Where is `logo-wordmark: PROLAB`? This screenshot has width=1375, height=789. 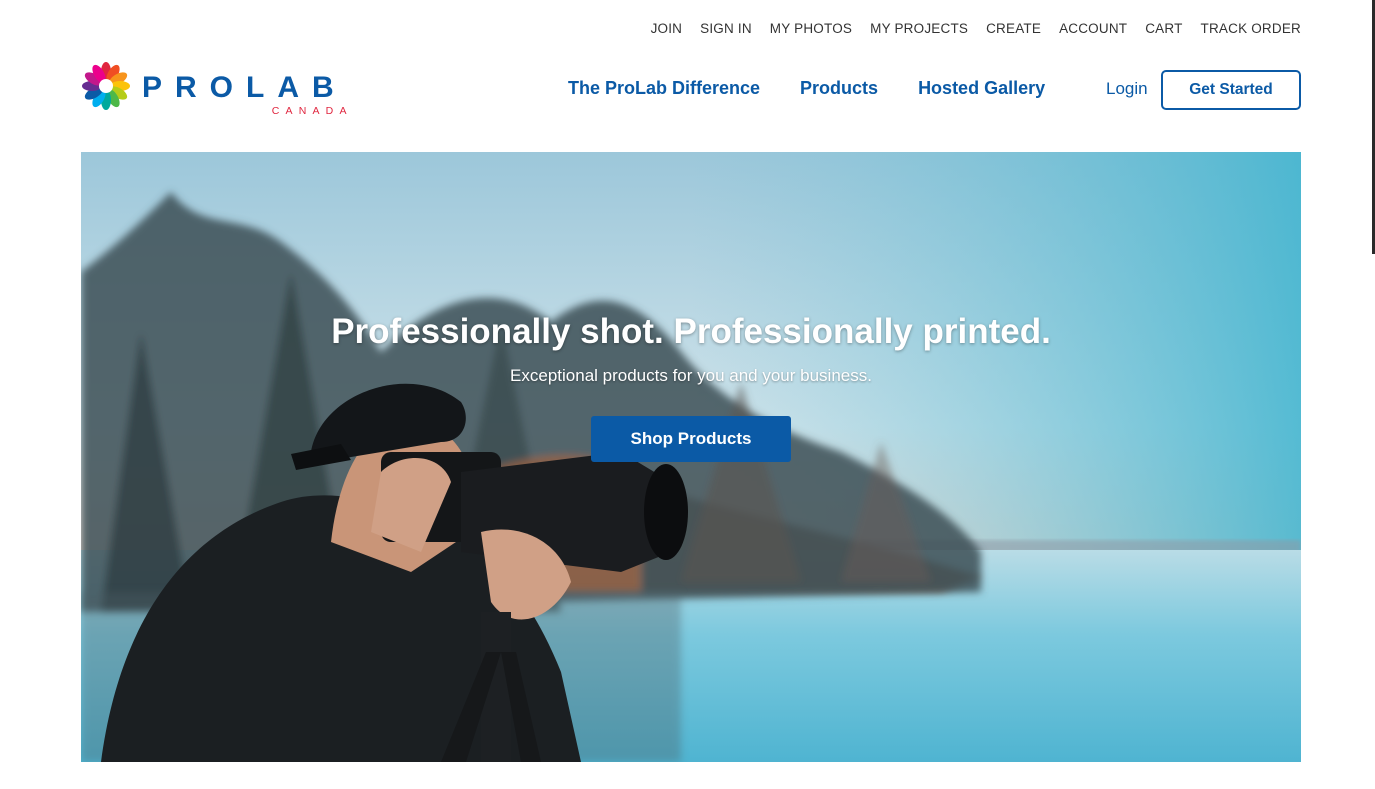 logo-wordmark: PROLAB is located at coordinates (244, 87).